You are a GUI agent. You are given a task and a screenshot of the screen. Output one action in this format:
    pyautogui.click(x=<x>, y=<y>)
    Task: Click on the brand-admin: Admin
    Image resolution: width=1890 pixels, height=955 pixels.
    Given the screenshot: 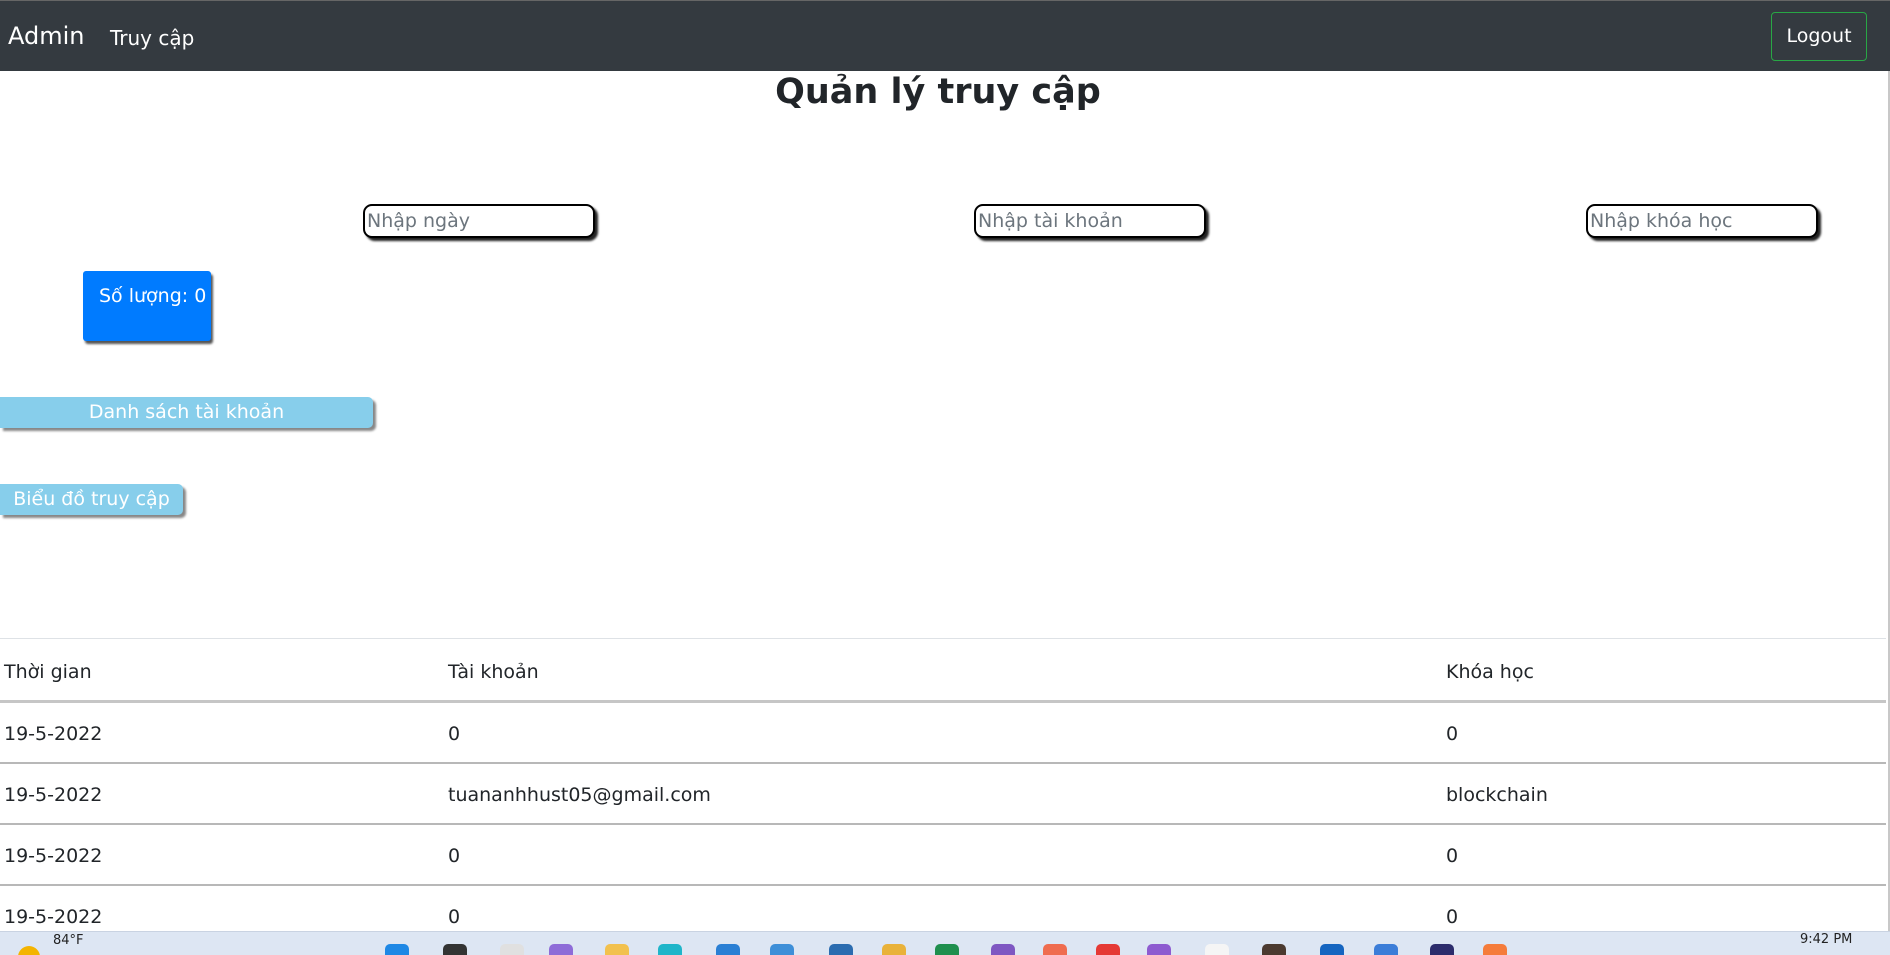 What is the action you would take?
    pyautogui.click(x=46, y=36)
    